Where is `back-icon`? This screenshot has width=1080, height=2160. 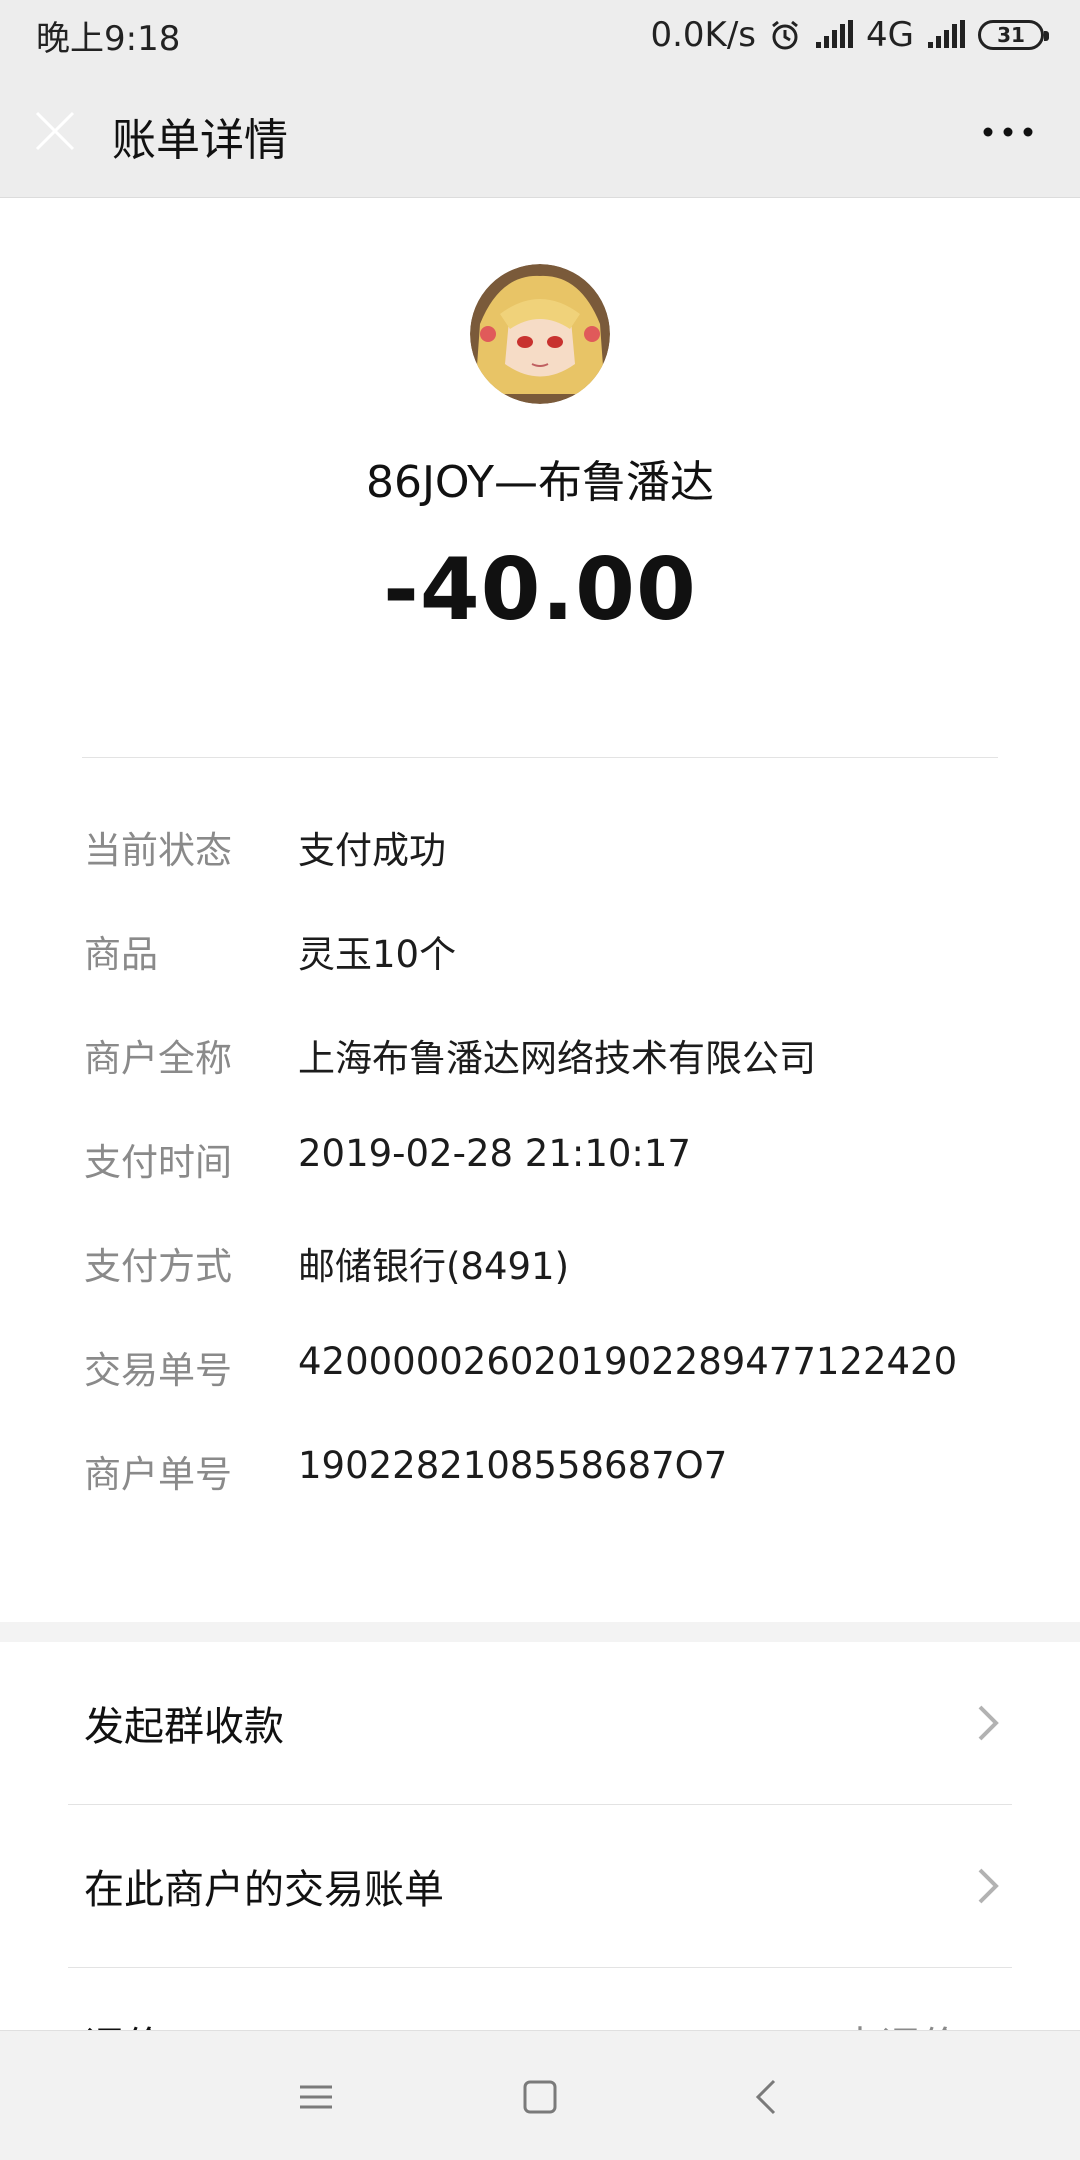 back-icon is located at coordinates (768, 2097).